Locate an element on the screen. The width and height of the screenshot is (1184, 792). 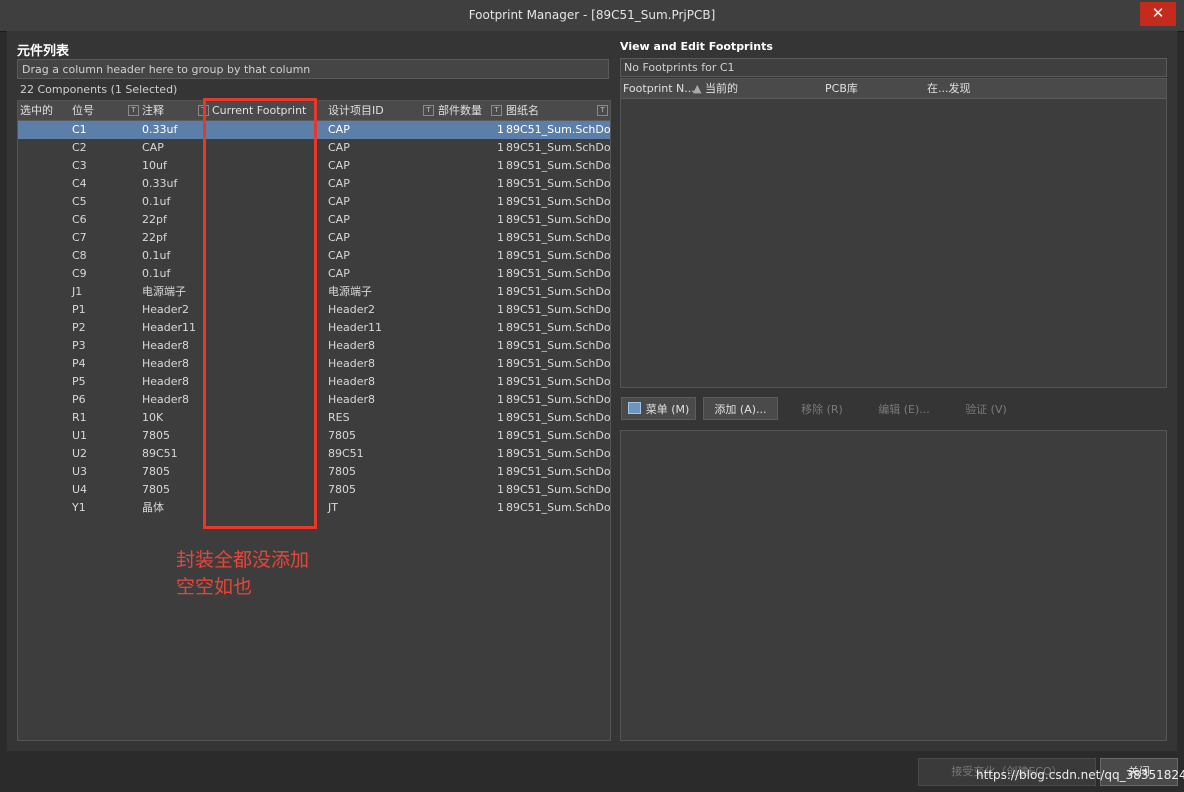
annotation-text-line2: 空空如也 is located at coordinates (214, 587).